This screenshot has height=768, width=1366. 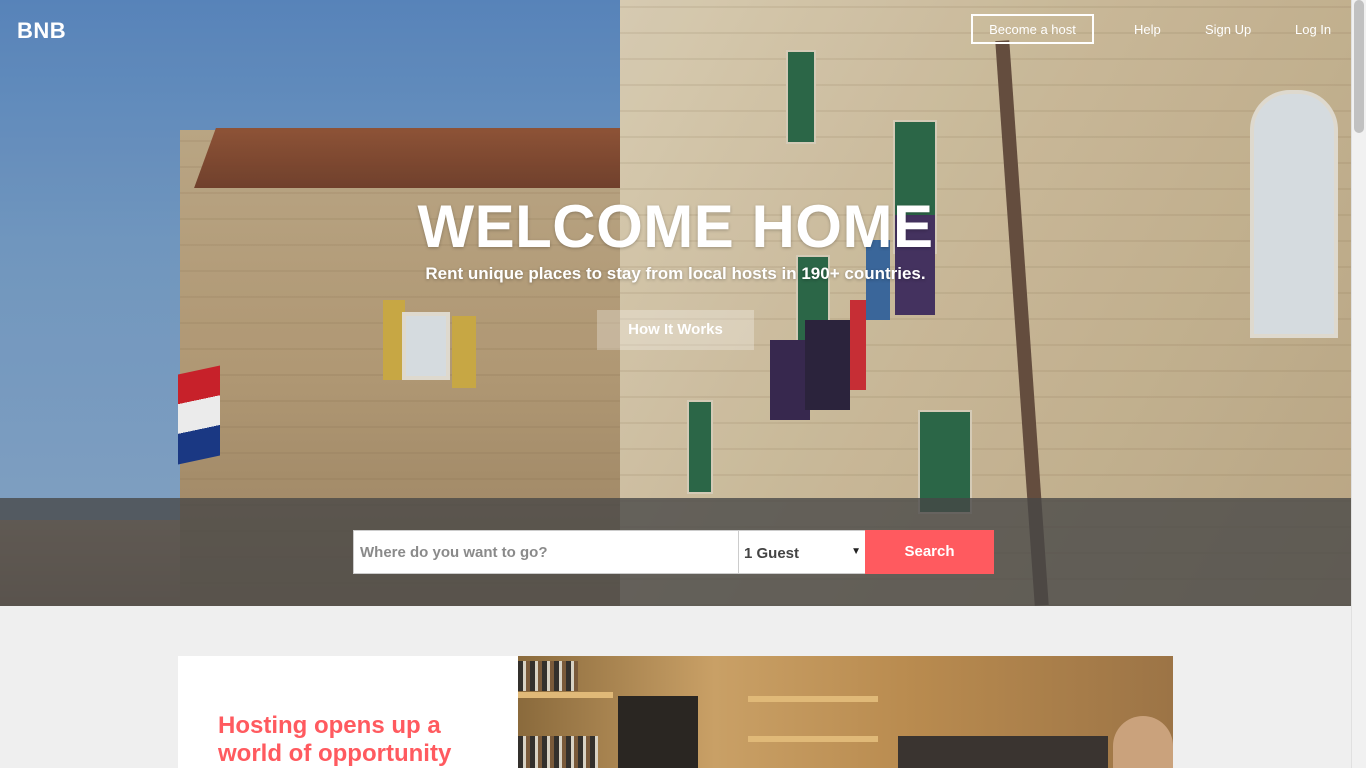 What do you see at coordinates (929, 552) in the screenshot?
I see `search-button: Search` at bounding box center [929, 552].